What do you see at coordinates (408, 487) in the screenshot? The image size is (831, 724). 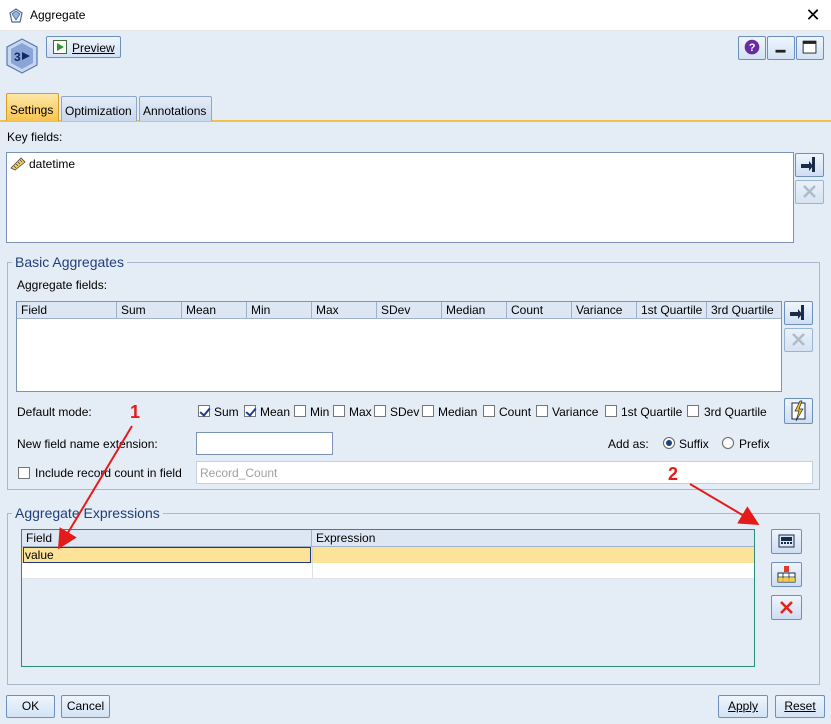 I see `annotation-arrows` at bounding box center [408, 487].